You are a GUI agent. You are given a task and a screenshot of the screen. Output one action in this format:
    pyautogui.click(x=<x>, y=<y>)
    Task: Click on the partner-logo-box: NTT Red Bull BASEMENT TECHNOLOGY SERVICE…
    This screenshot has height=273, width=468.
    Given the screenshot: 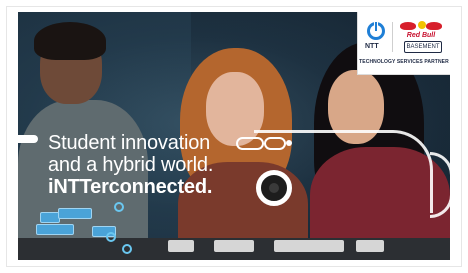 What is the action you would take?
    pyautogui.click(x=403, y=43)
    